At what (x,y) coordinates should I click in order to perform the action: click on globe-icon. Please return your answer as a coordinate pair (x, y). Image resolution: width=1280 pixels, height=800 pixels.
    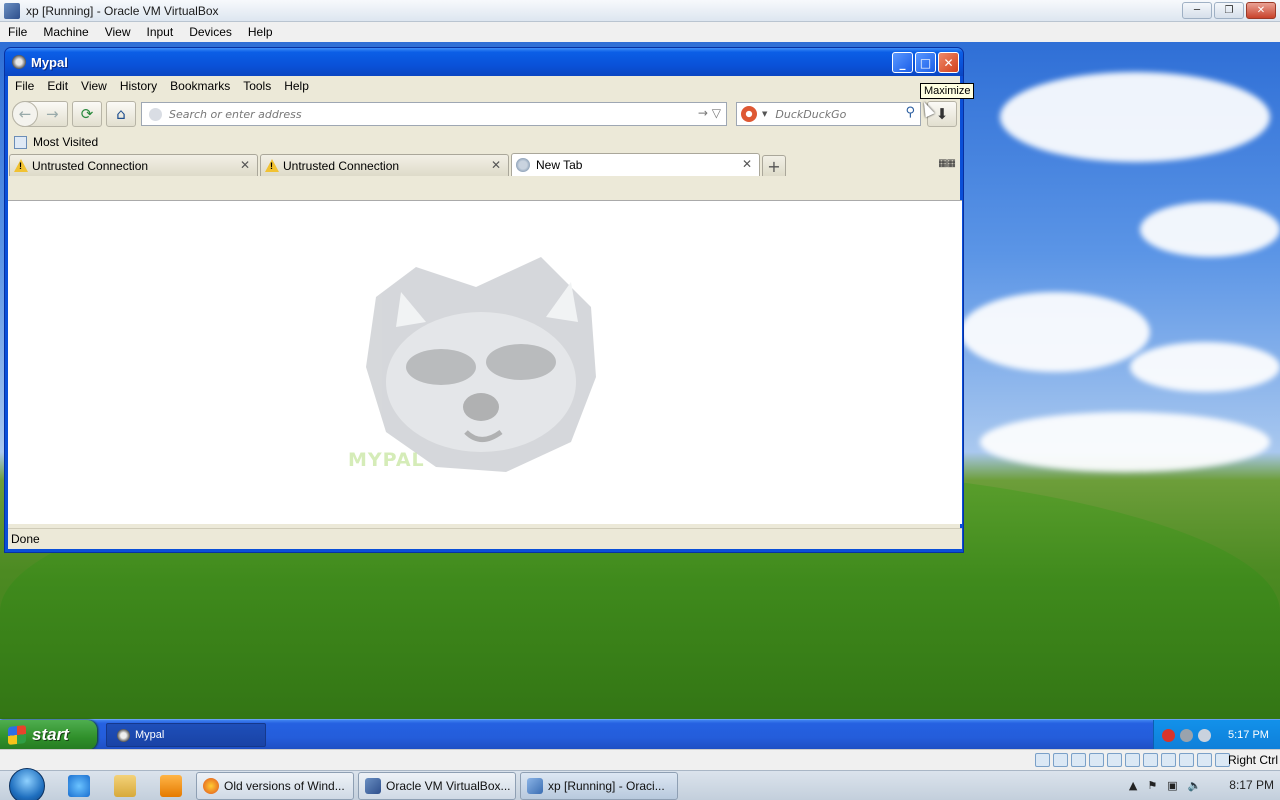
    Looking at the image, I should click on (523, 165).